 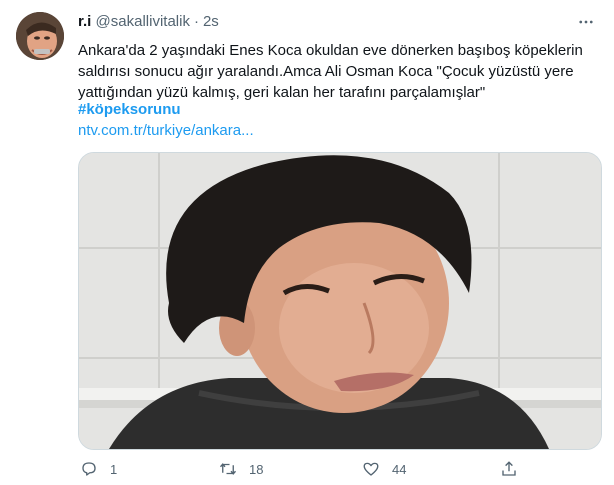 I want to click on more-icon, so click(x=586, y=22).